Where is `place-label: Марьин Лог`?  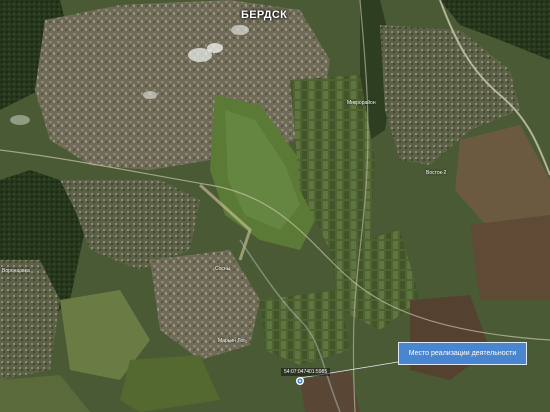 place-label: Марьин Лог is located at coordinates (232, 341).